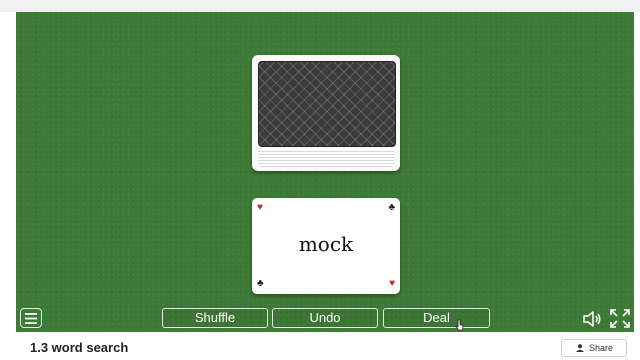 Image resolution: width=640 pixels, height=360 pixels. Describe the element at coordinates (326, 158) in the screenshot. I see `deck-stack-edges` at that location.